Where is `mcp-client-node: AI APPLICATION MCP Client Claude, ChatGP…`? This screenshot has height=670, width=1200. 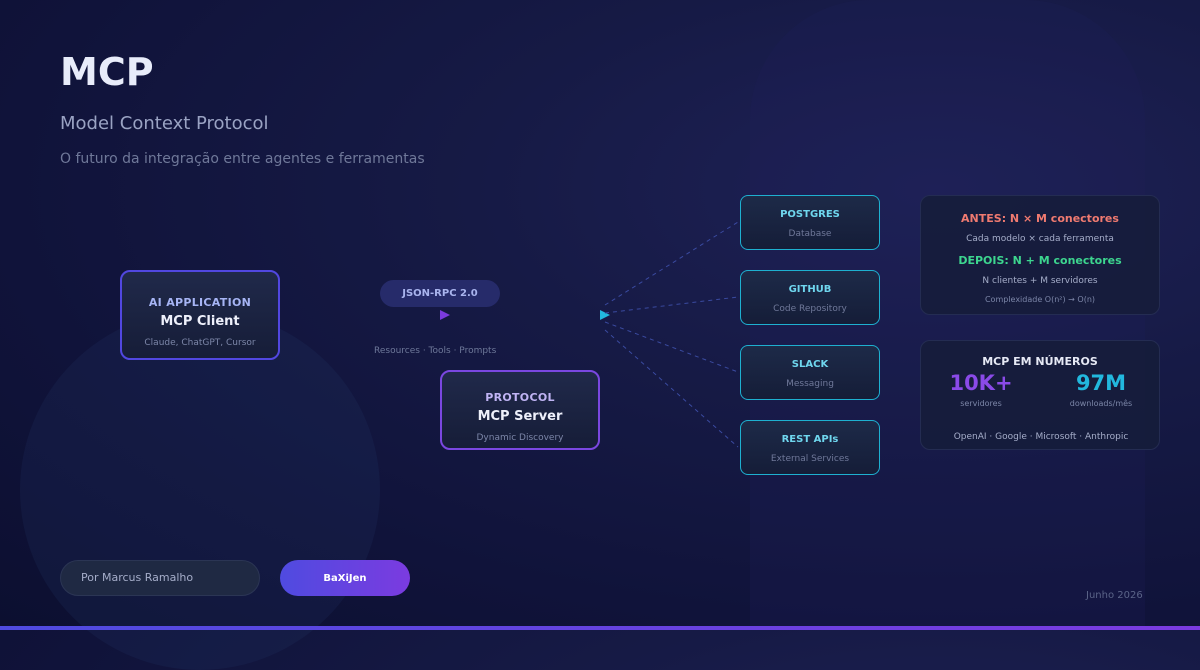 mcp-client-node: AI APPLICATION MCP Client Claude, ChatGP… is located at coordinates (200, 315).